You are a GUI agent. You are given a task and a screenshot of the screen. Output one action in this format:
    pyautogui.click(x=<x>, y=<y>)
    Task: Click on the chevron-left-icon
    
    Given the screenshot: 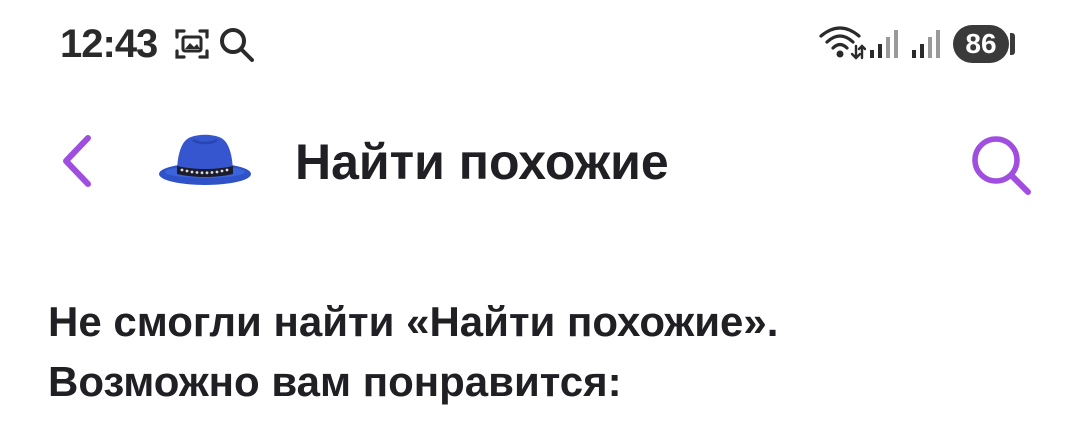 What is the action you would take?
    pyautogui.click(x=77, y=161)
    